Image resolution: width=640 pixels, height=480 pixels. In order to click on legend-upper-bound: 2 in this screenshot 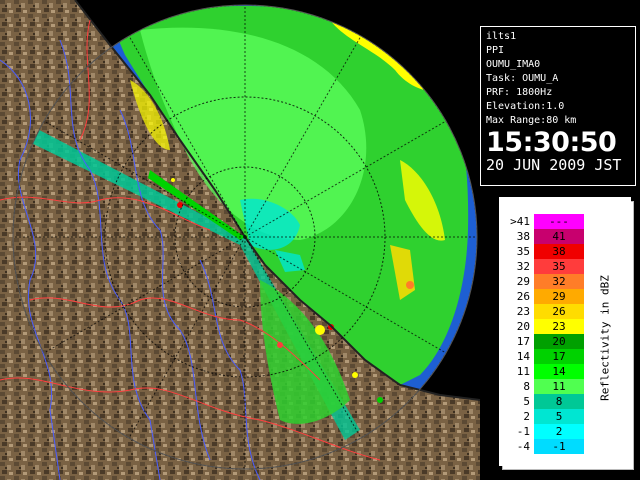, I will do `click(559, 431)`.